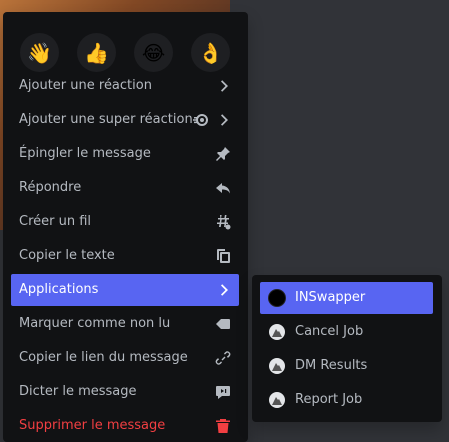  I want to click on menu-item-label: Créer un fil, so click(55, 221).